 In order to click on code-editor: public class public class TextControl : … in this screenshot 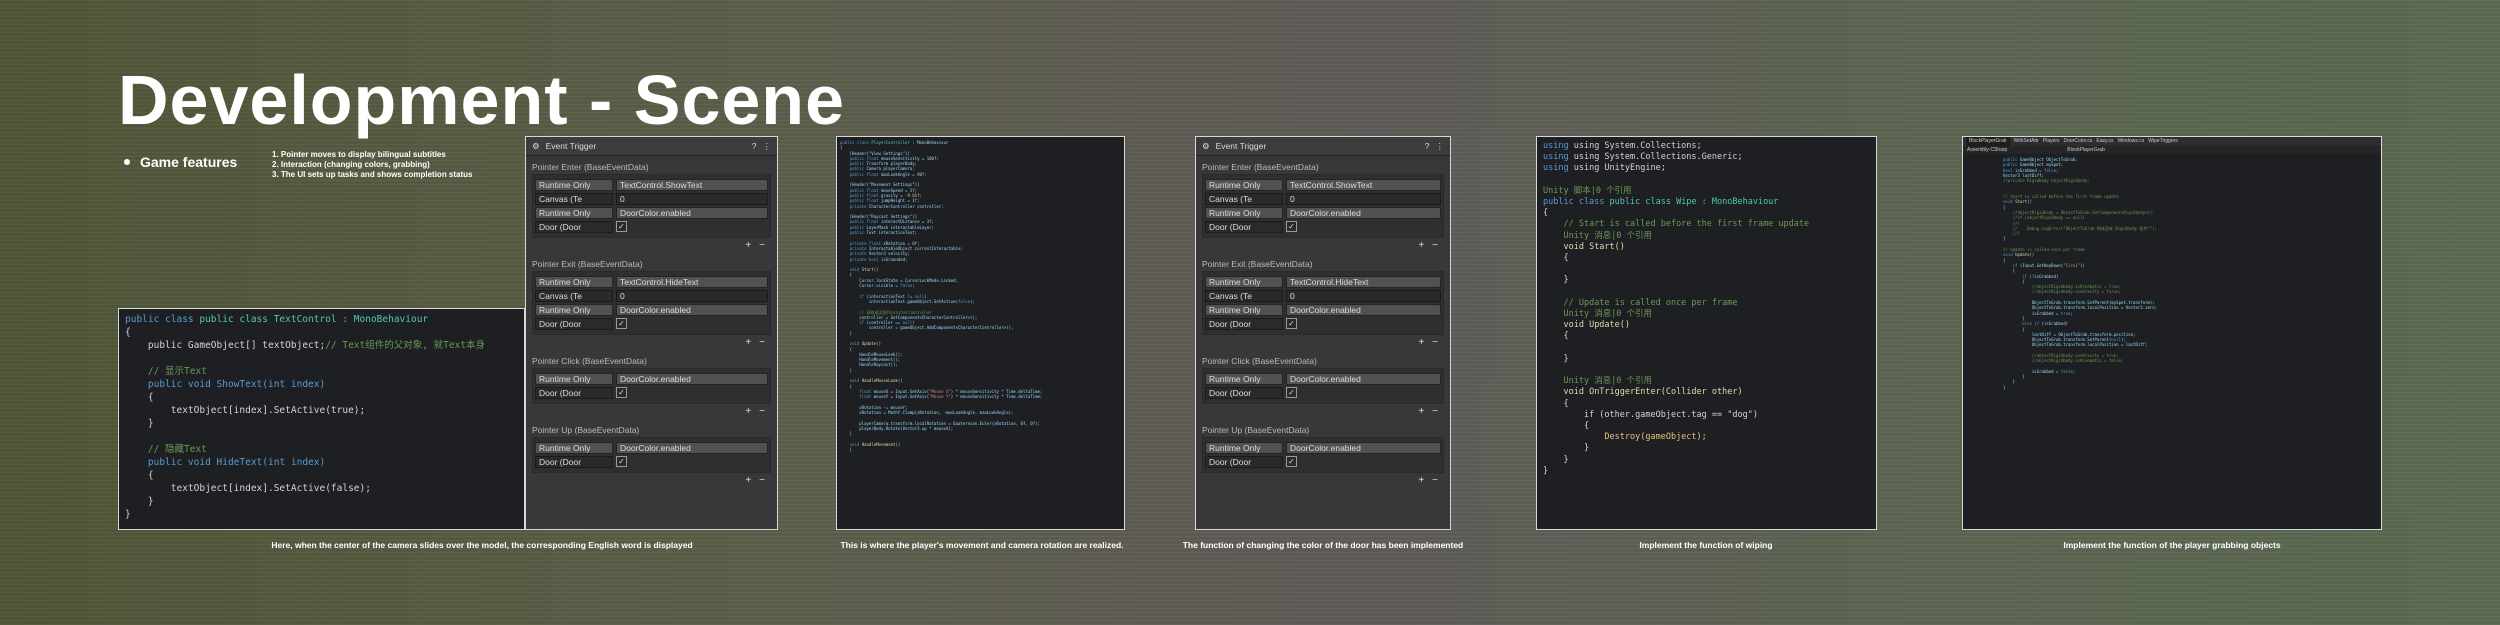, I will do `click(305, 417)`.